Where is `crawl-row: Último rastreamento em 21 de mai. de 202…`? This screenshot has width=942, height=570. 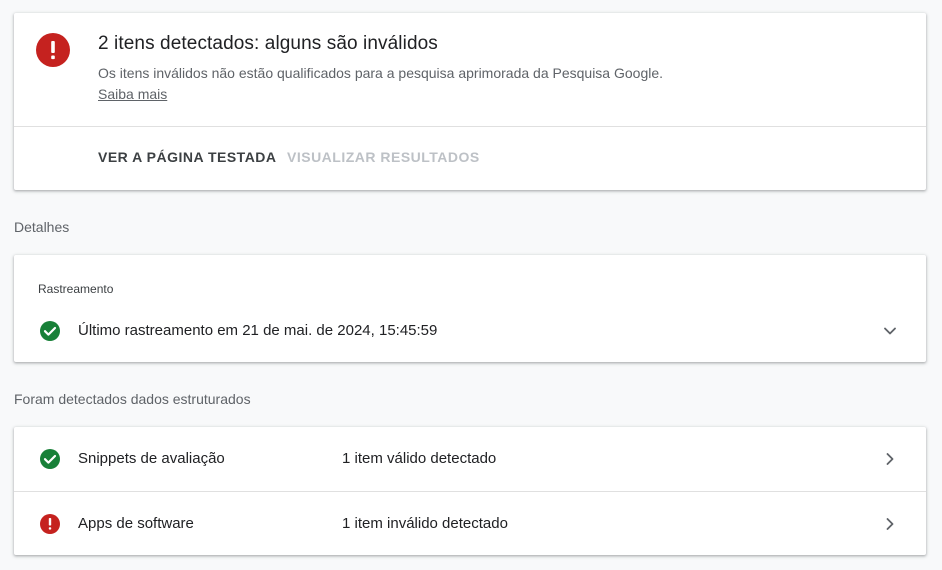 crawl-row: Último rastreamento em 21 de mai. de 202… is located at coordinates (470, 331).